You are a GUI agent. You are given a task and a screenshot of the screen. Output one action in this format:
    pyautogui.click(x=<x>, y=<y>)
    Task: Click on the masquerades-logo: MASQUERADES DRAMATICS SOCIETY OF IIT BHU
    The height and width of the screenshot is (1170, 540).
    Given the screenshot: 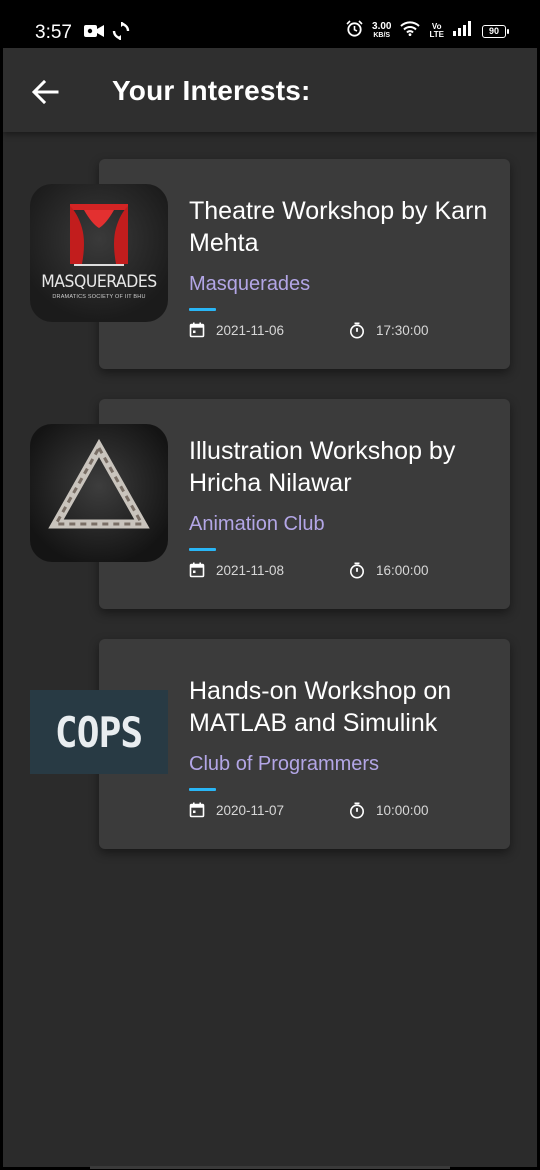 What is the action you would take?
    pyautogui.click(x=99, y=253)
    